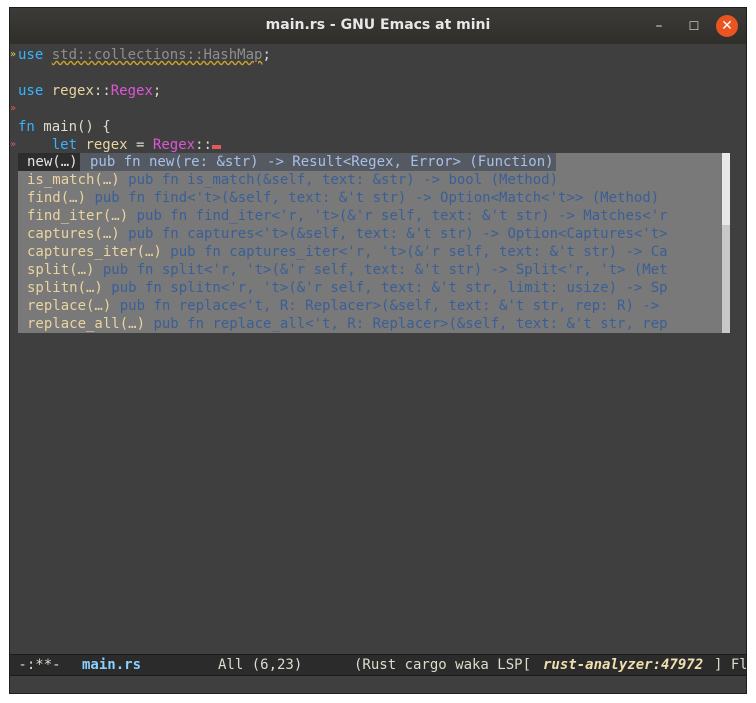 Image resolution: width=756 pixels, height=703 pixels. What do you see at coordinates (72, 91) in the screenshot?
I see `module-name: regex` at bounding box center [72, 91].